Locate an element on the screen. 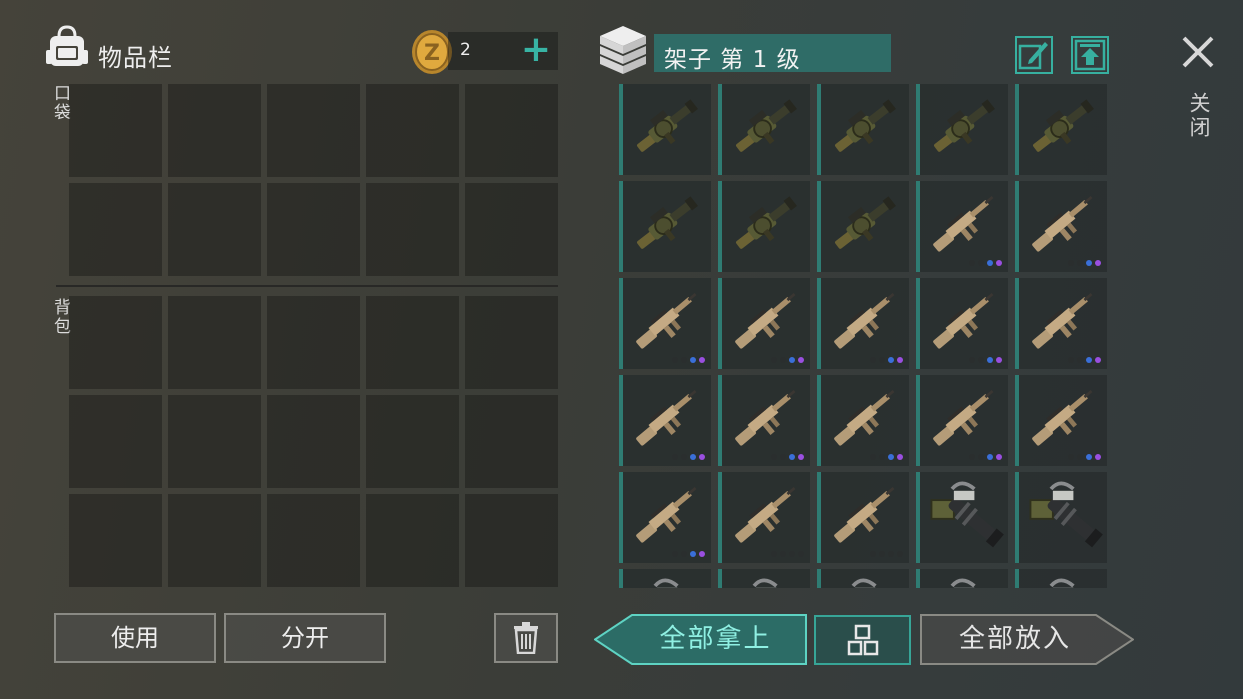 The image size is (1243, 699). use-button: 使用 is located at coordinates (135, 638).